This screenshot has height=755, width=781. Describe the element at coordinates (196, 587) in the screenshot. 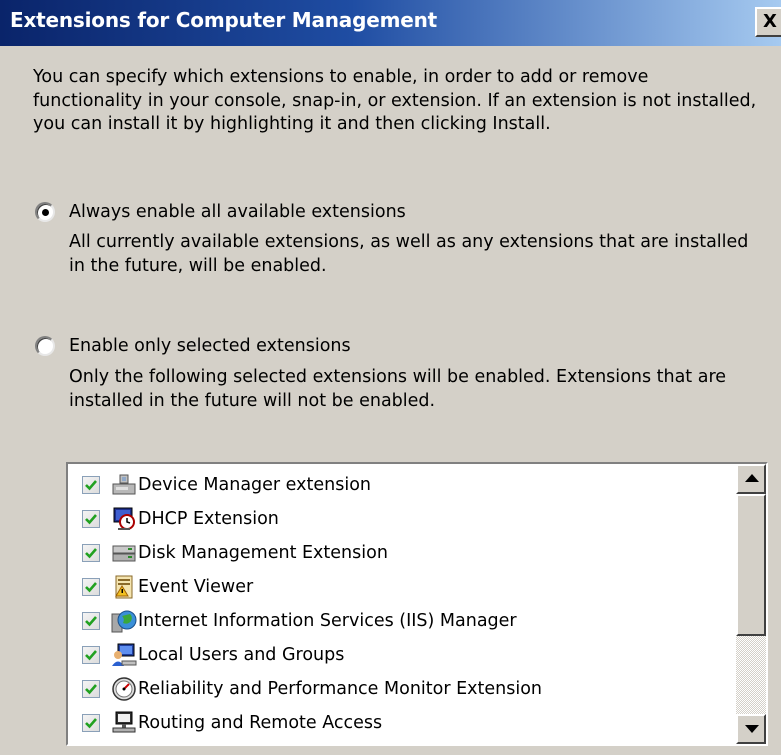

I see `extension-label: Event Viewer` at that location.